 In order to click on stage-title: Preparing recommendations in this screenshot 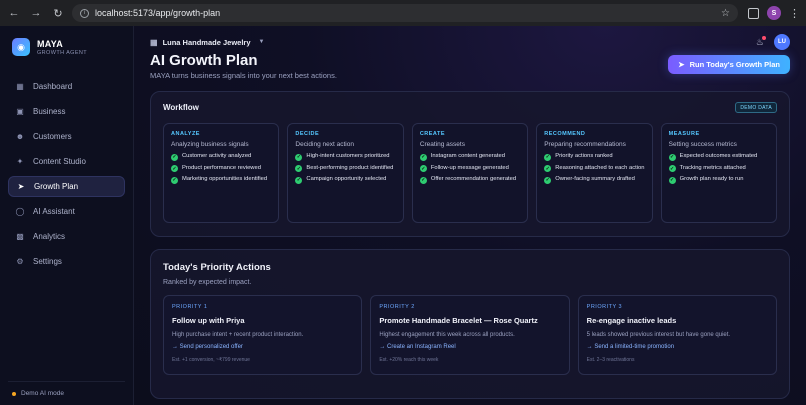, I will do `click(585, 144)`.